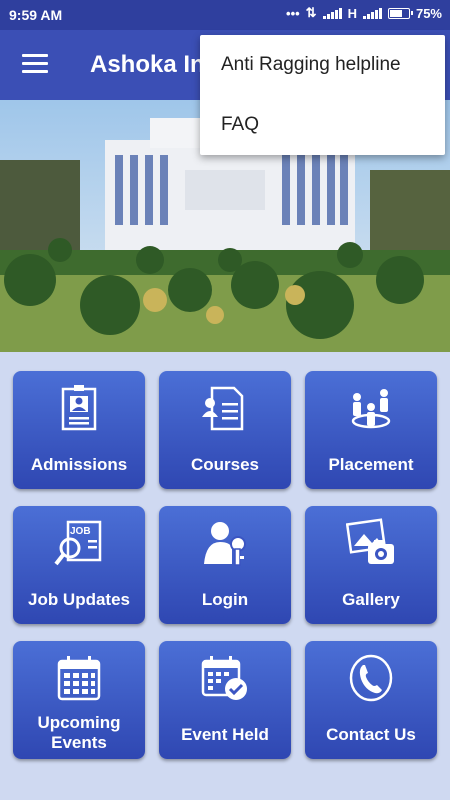  Describe the element at coordinates (370, 541) in the screenshot. I see `camera-picture-icon` at that location.